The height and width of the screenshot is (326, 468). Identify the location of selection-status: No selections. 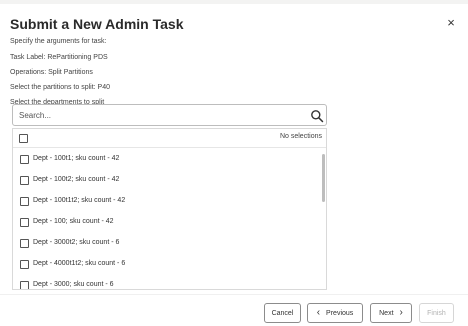
(300, 136).